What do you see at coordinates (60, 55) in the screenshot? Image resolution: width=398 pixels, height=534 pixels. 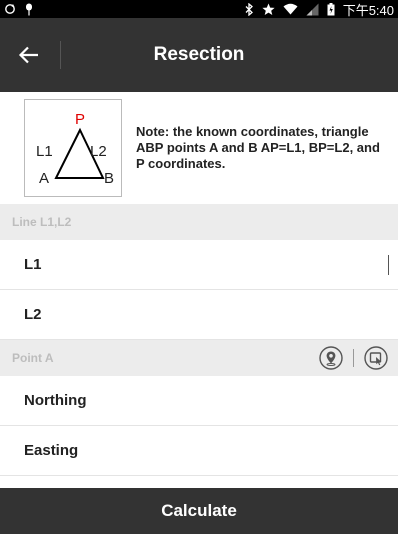 I see `app-bar-divider` at bounding box center [60, 55].